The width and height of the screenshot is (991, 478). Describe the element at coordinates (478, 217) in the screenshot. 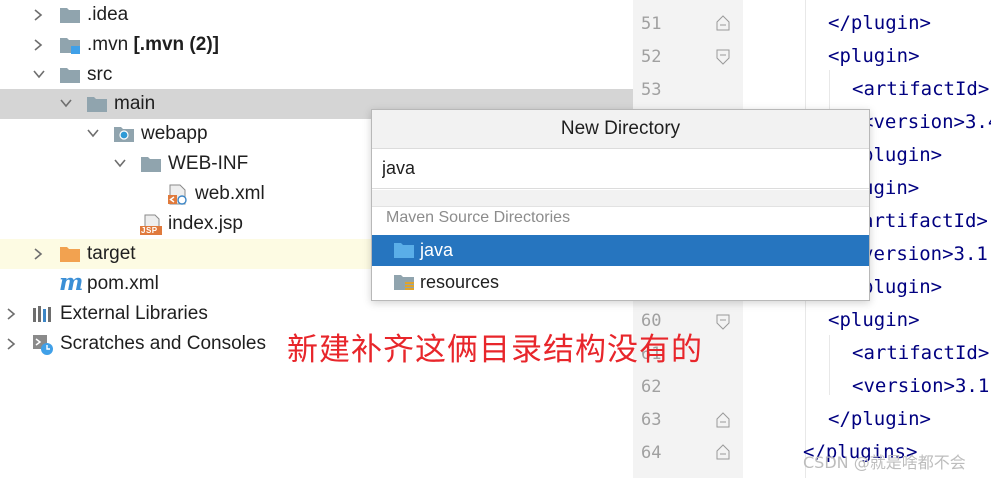

I see `section-label: Maven Source Directories` at that location.